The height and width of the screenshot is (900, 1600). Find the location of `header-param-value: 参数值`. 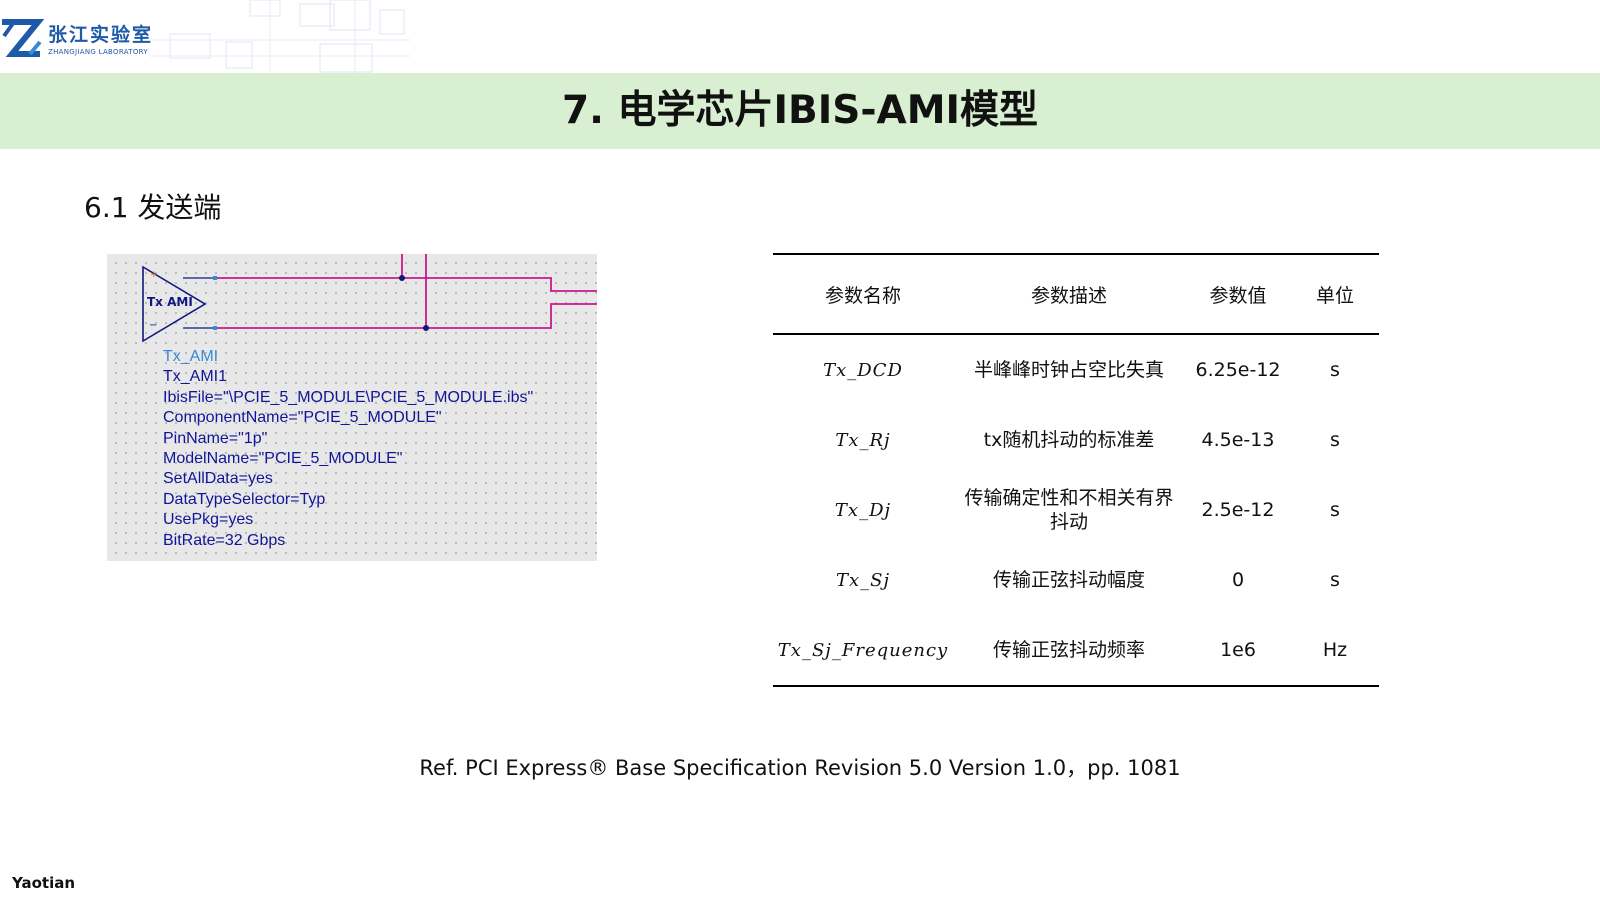

header-param-value: 参数值 is located at coordinates (1238, 295).